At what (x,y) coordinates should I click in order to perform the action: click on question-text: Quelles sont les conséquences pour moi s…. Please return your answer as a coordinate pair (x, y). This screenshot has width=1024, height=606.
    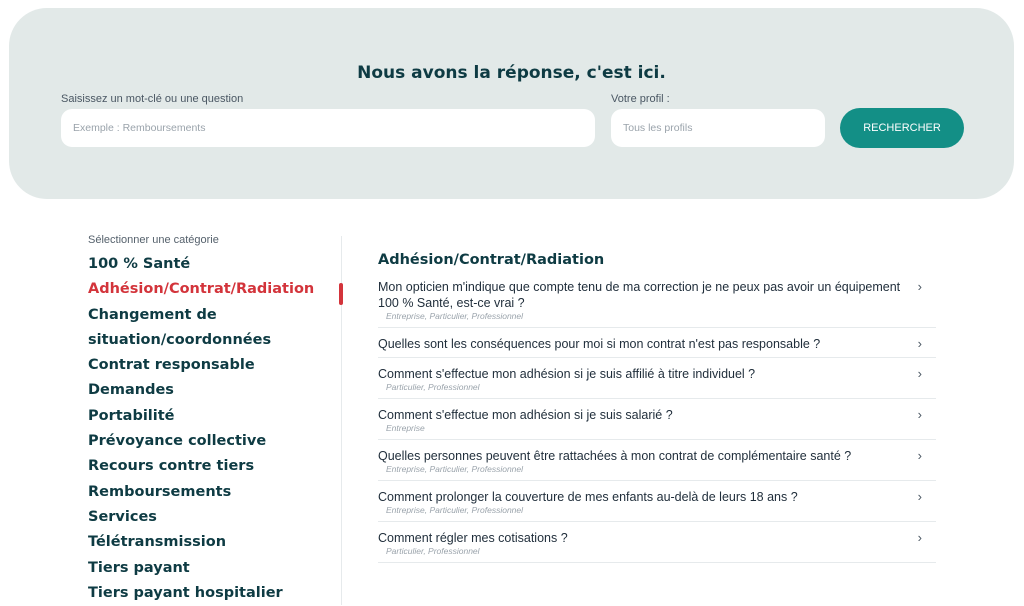
    Looking at the image, I should click on (599, 344).